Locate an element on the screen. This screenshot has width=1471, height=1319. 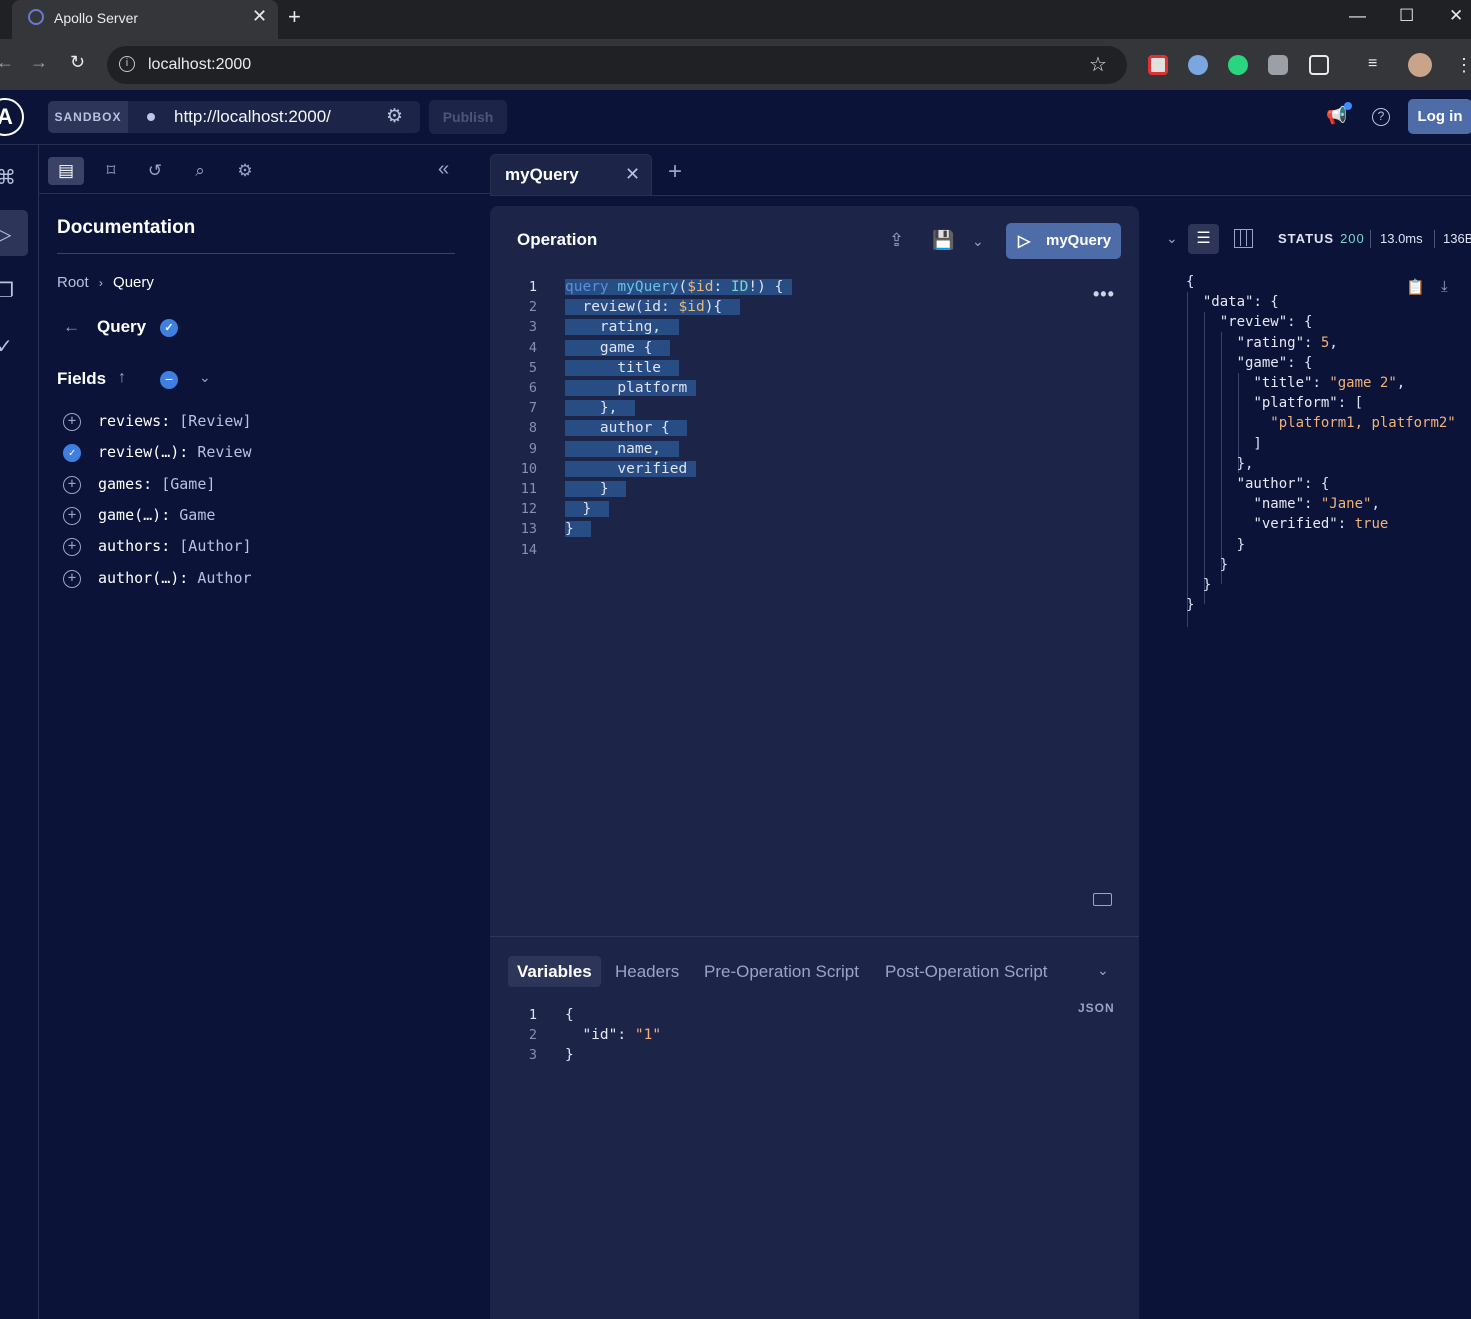
keyboard-shortcuts-icon is located at coordinates (1102, 899).